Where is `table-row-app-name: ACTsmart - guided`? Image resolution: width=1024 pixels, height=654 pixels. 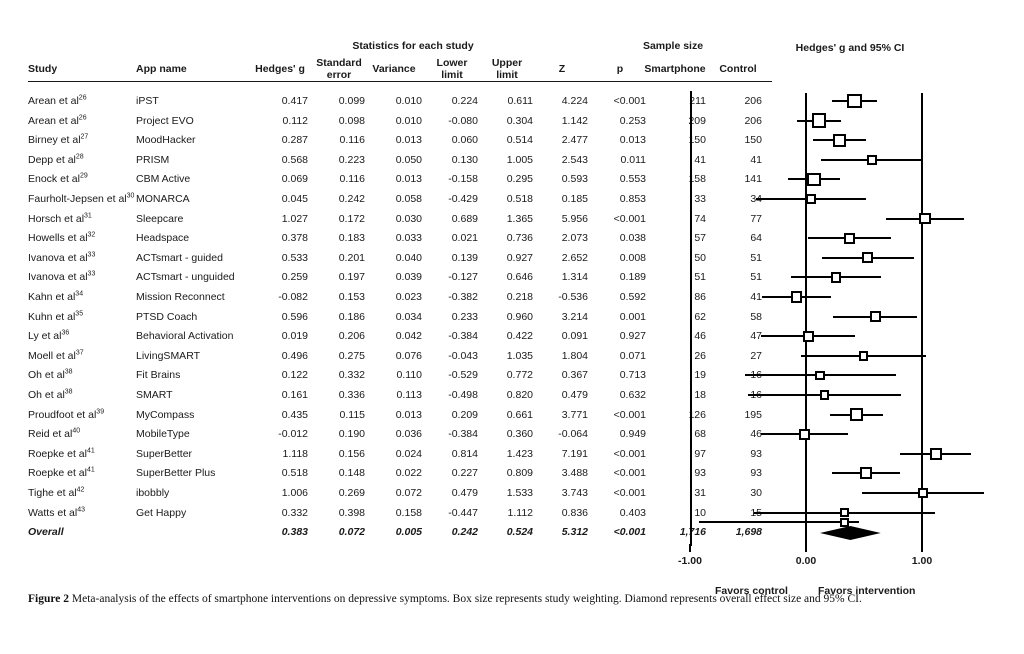 table-row-app-name: ACTsmart - guided is located at coordinates (179, 257).